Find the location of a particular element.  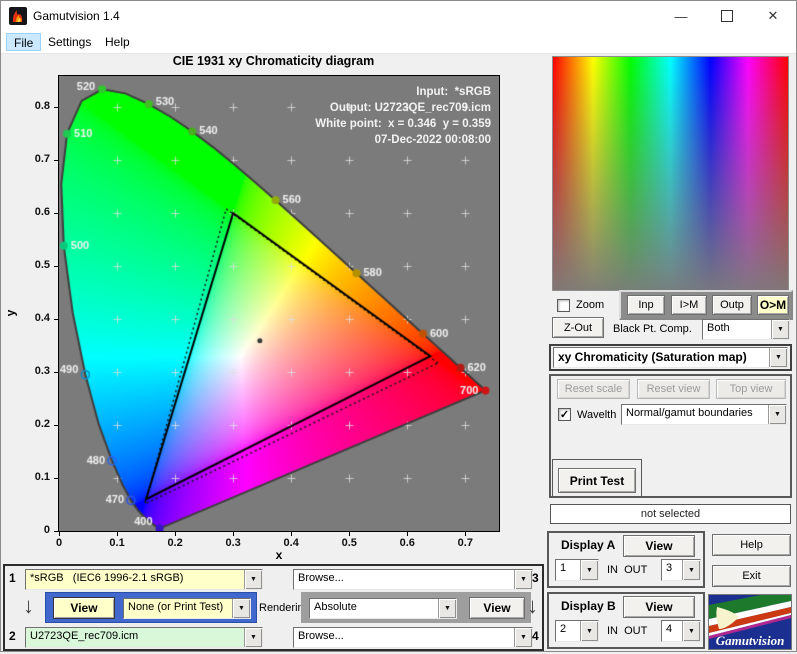

gamutvision-logo: Gamutvision is located at coordinates (750, 619).